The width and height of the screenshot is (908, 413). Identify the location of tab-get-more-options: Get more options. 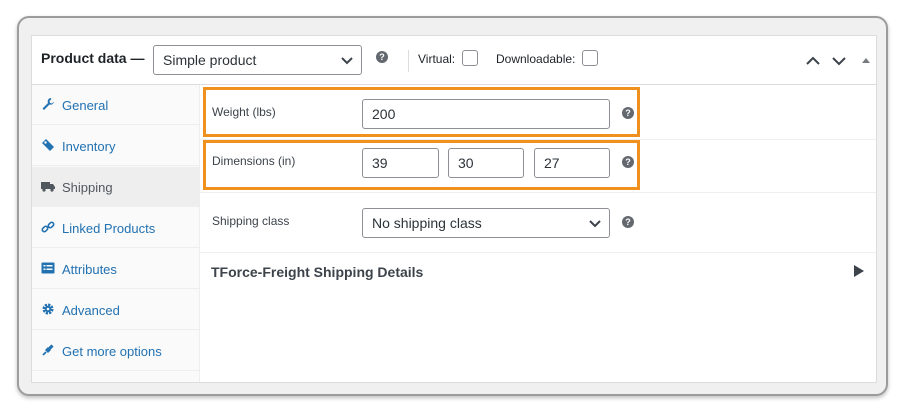
(115, 351).